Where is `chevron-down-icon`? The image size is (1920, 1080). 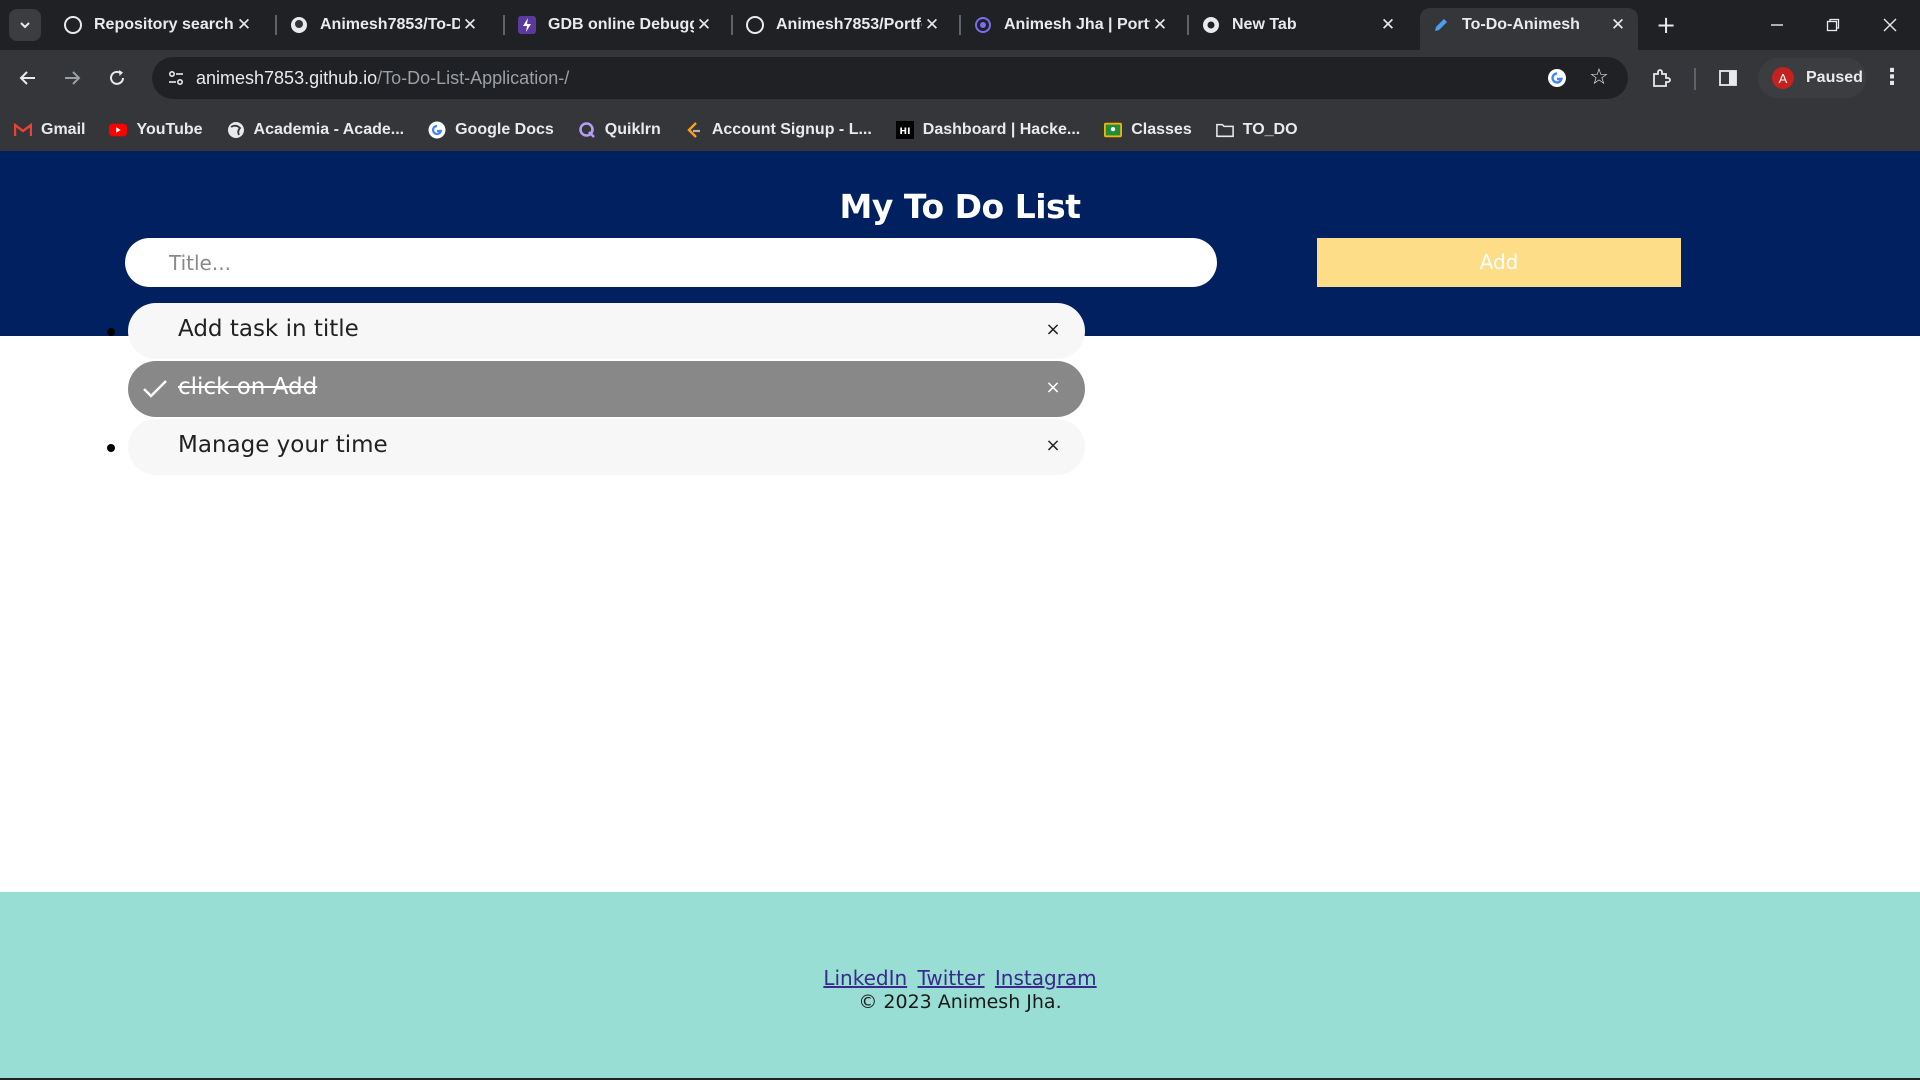 chevron-down-icon is located at coordinates (25, 25).